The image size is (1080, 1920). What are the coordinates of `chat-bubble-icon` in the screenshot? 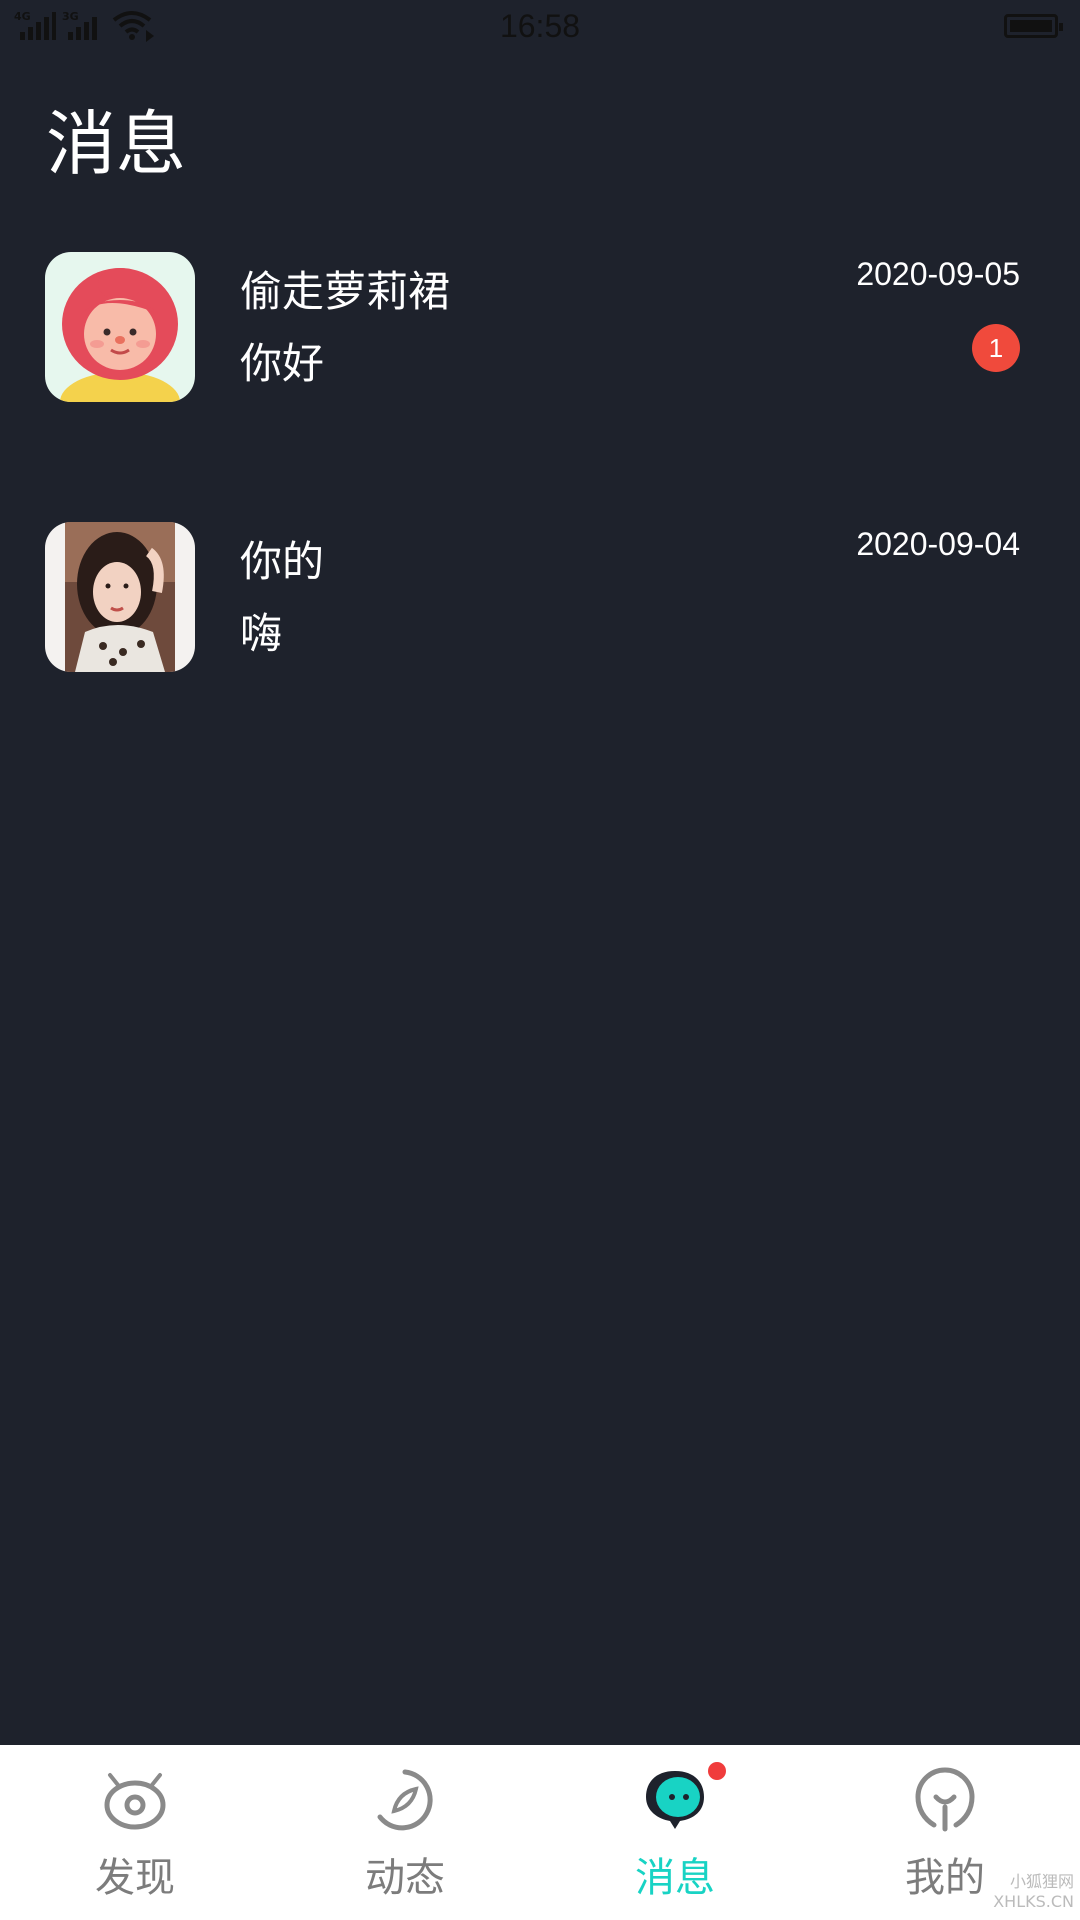 It's located at (675, 1800).